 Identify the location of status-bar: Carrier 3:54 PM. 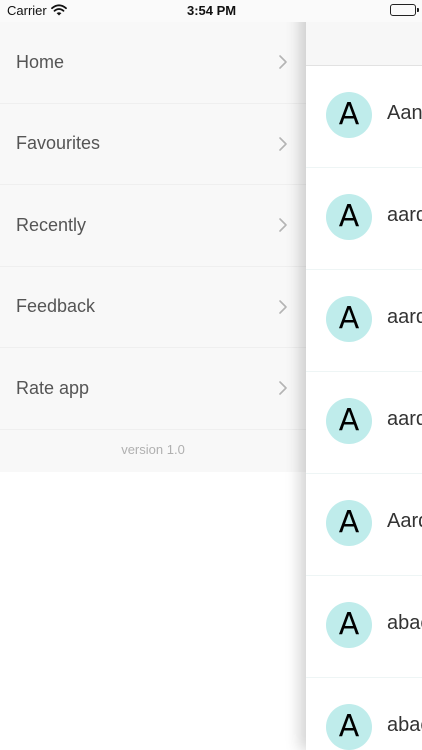
(211, 11).